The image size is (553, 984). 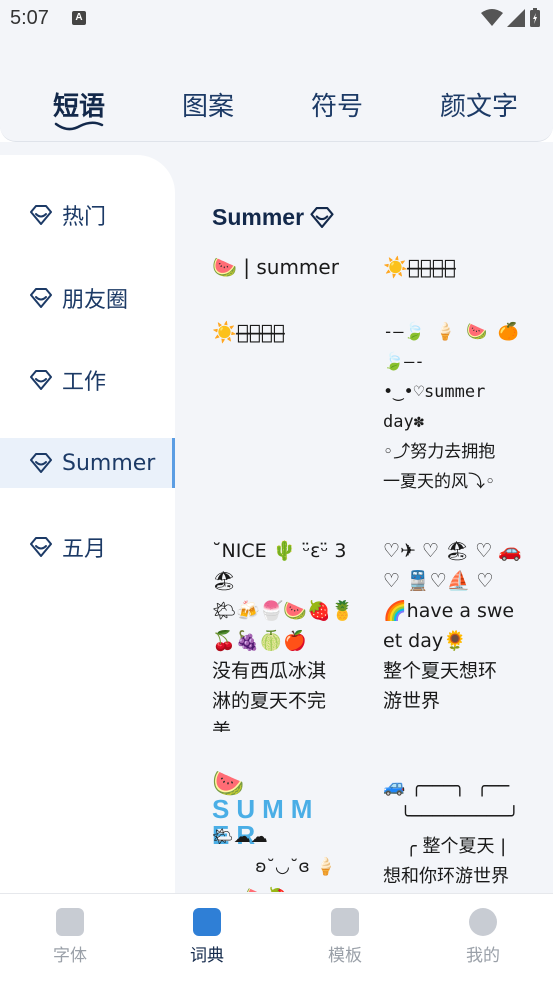 I want to click on nav-font: 字体, so click(x=70, y=937).